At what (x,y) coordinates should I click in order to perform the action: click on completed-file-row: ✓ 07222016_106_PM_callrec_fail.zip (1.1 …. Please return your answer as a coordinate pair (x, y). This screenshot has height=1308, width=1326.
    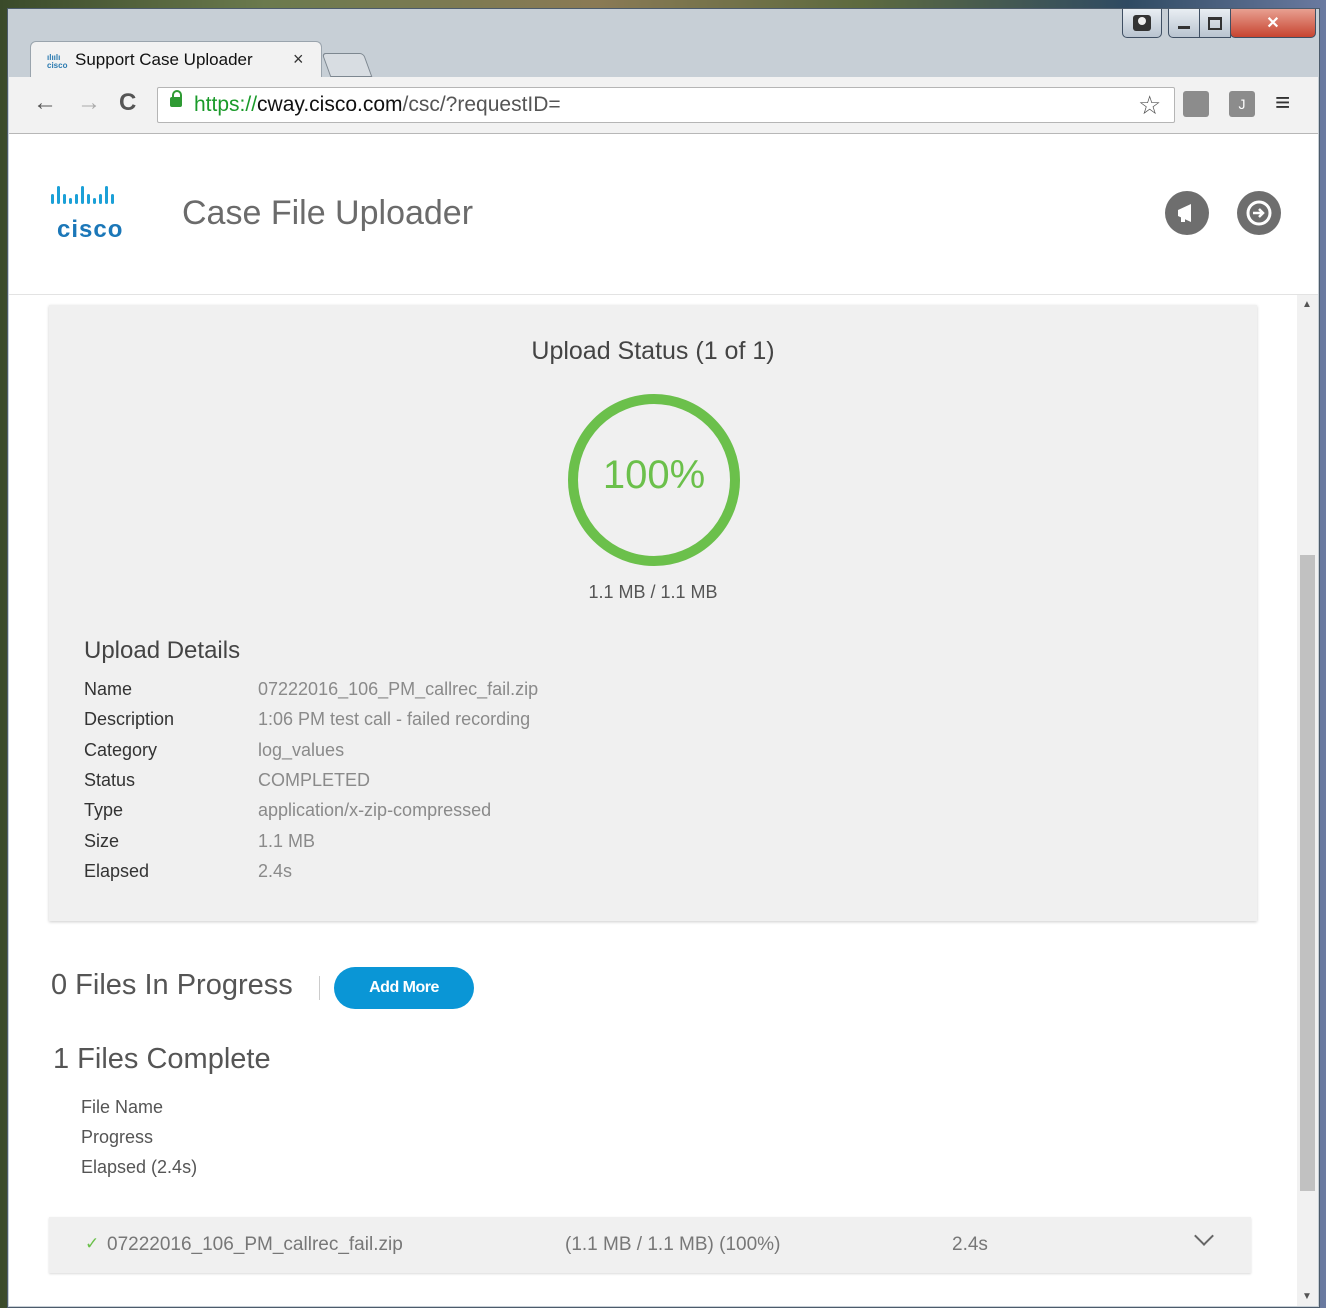
    Looking at the image, I should click on (650, 1245).